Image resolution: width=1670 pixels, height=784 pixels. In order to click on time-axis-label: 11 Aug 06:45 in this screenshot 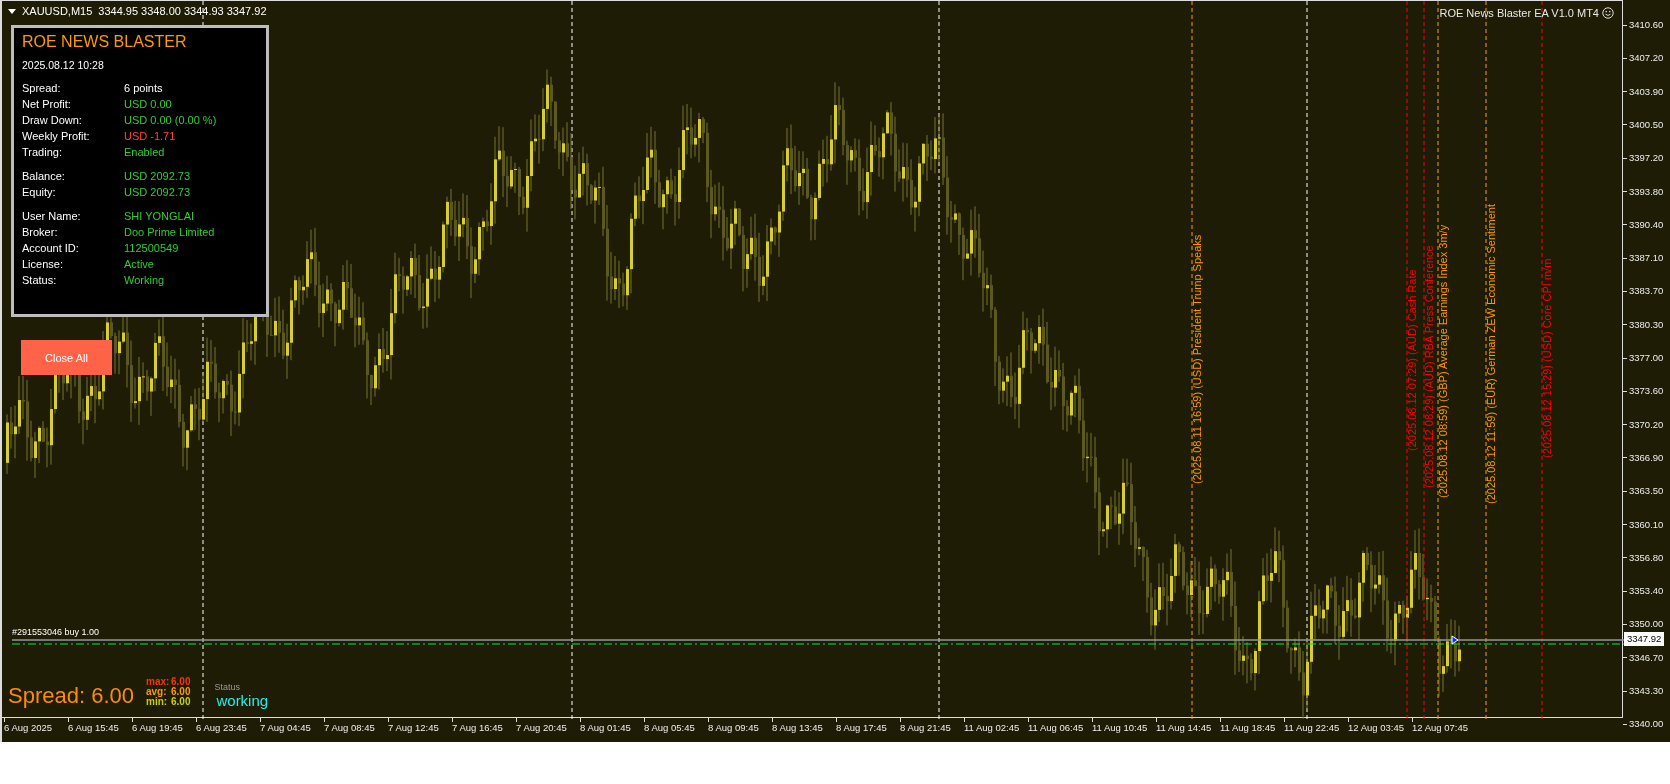, I will do `click(1056, 728)`.